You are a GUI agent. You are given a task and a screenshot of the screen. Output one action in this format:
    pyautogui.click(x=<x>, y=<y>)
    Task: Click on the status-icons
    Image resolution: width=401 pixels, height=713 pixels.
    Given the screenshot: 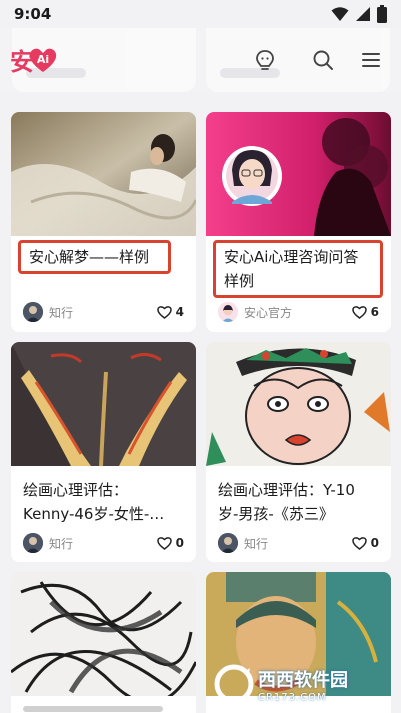 What is the action you would take?
    pyautogui.click(x=359, y=14)
    